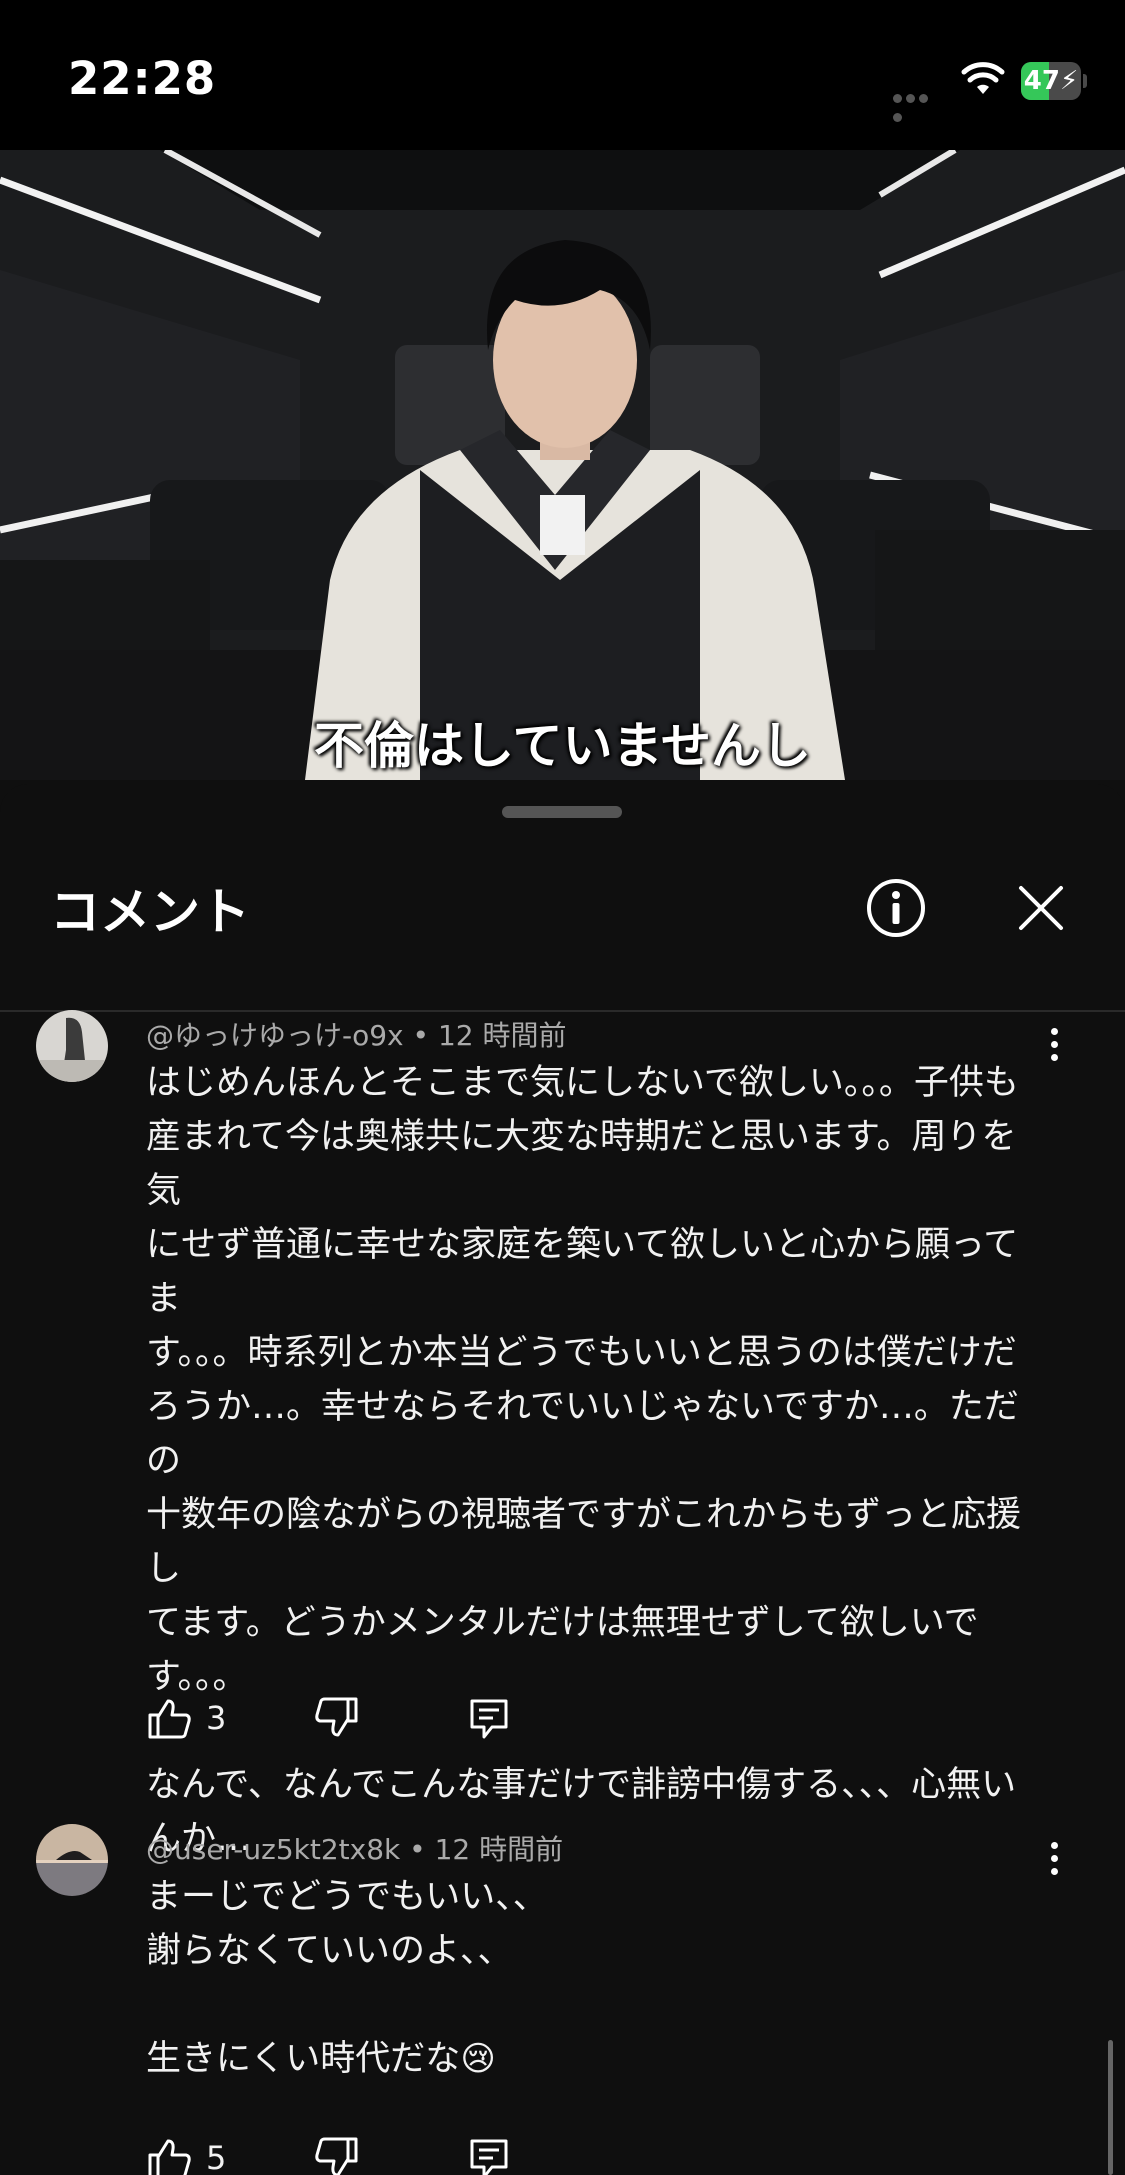 The image size is (1125, 2175). Describe the element at coordinates (983, 78) in the screenshot. I see `wifi-icon` at that location.